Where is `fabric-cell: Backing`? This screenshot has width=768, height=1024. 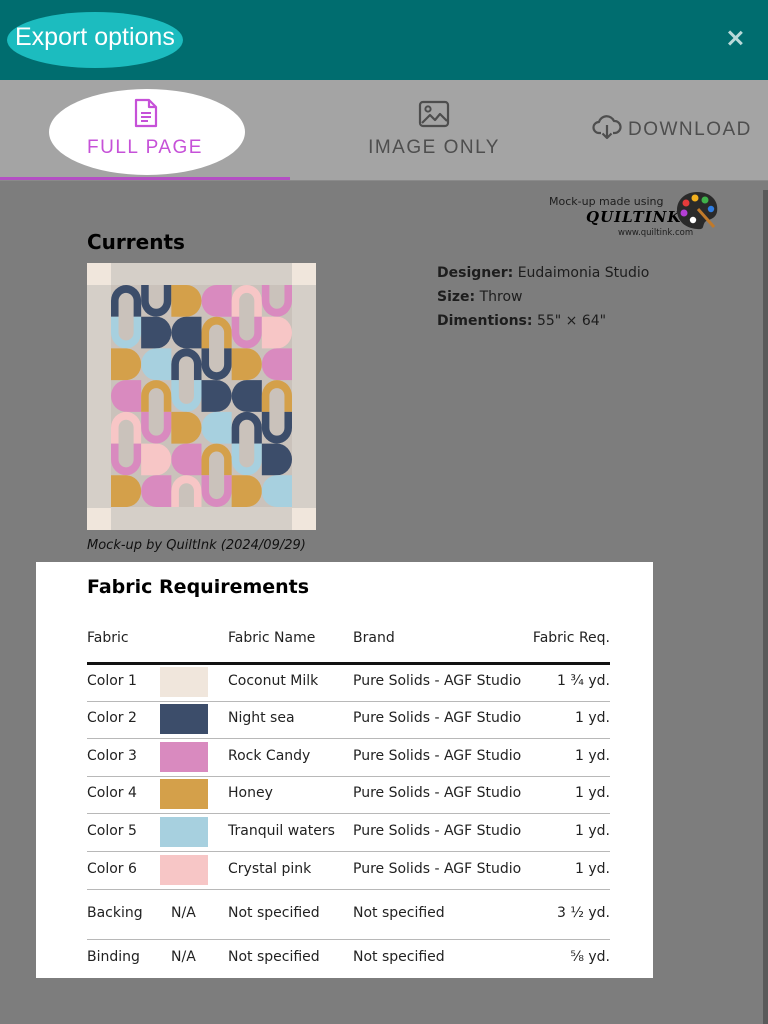
fabric-cell: Backing is located at coordinates (115, 913).